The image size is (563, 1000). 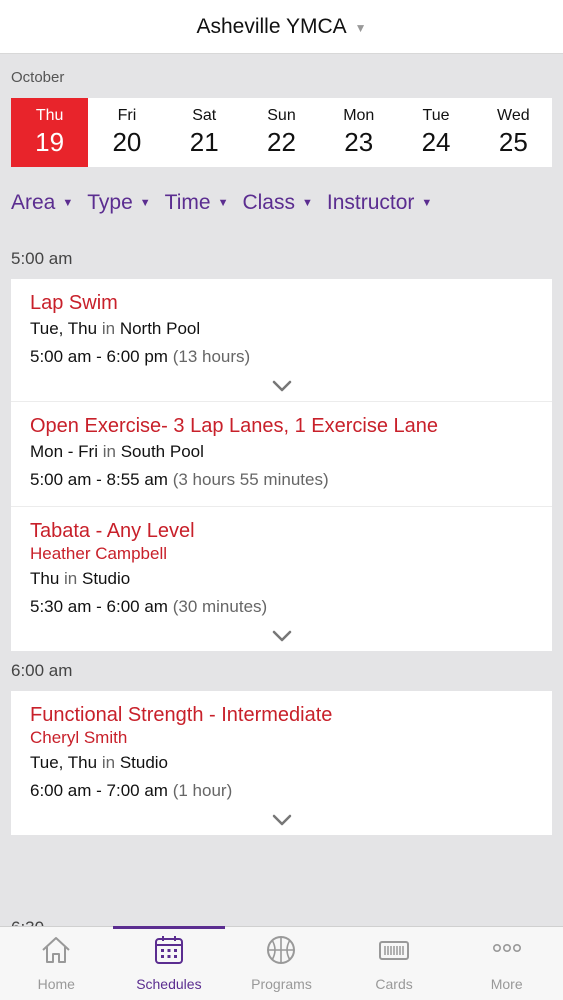 I want to click on instructor-link: Cheryl Smith, so click(x=281, y=738).